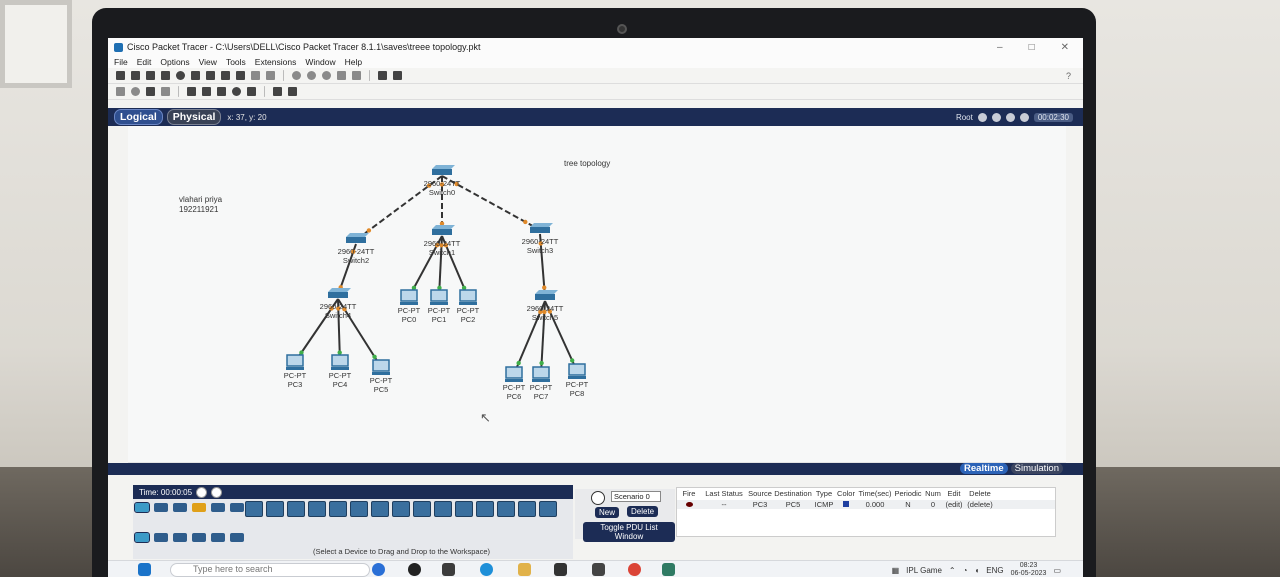 The height and width of the screenshot is (577, 1280). I want to click on pdu-cell: (delete), so click(980, 504).